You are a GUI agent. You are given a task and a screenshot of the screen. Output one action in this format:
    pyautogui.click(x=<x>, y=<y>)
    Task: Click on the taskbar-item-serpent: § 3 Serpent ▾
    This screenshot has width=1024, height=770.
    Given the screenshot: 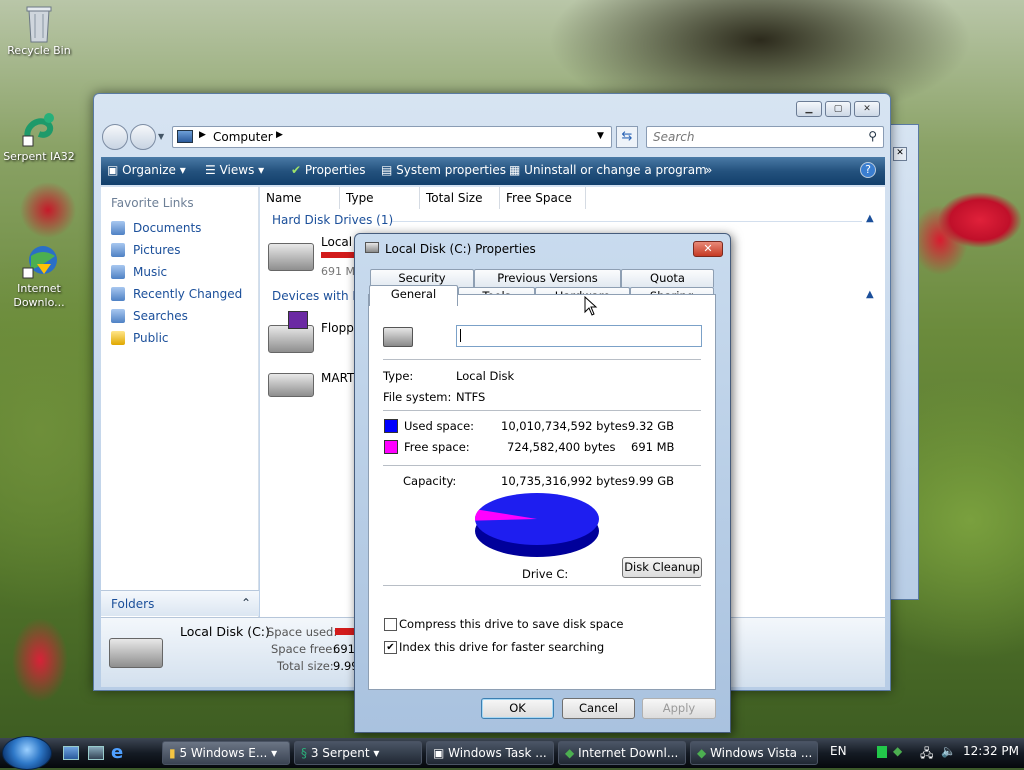 What is the action you would take?
    pyautogui.click(x=358, y=753)
    